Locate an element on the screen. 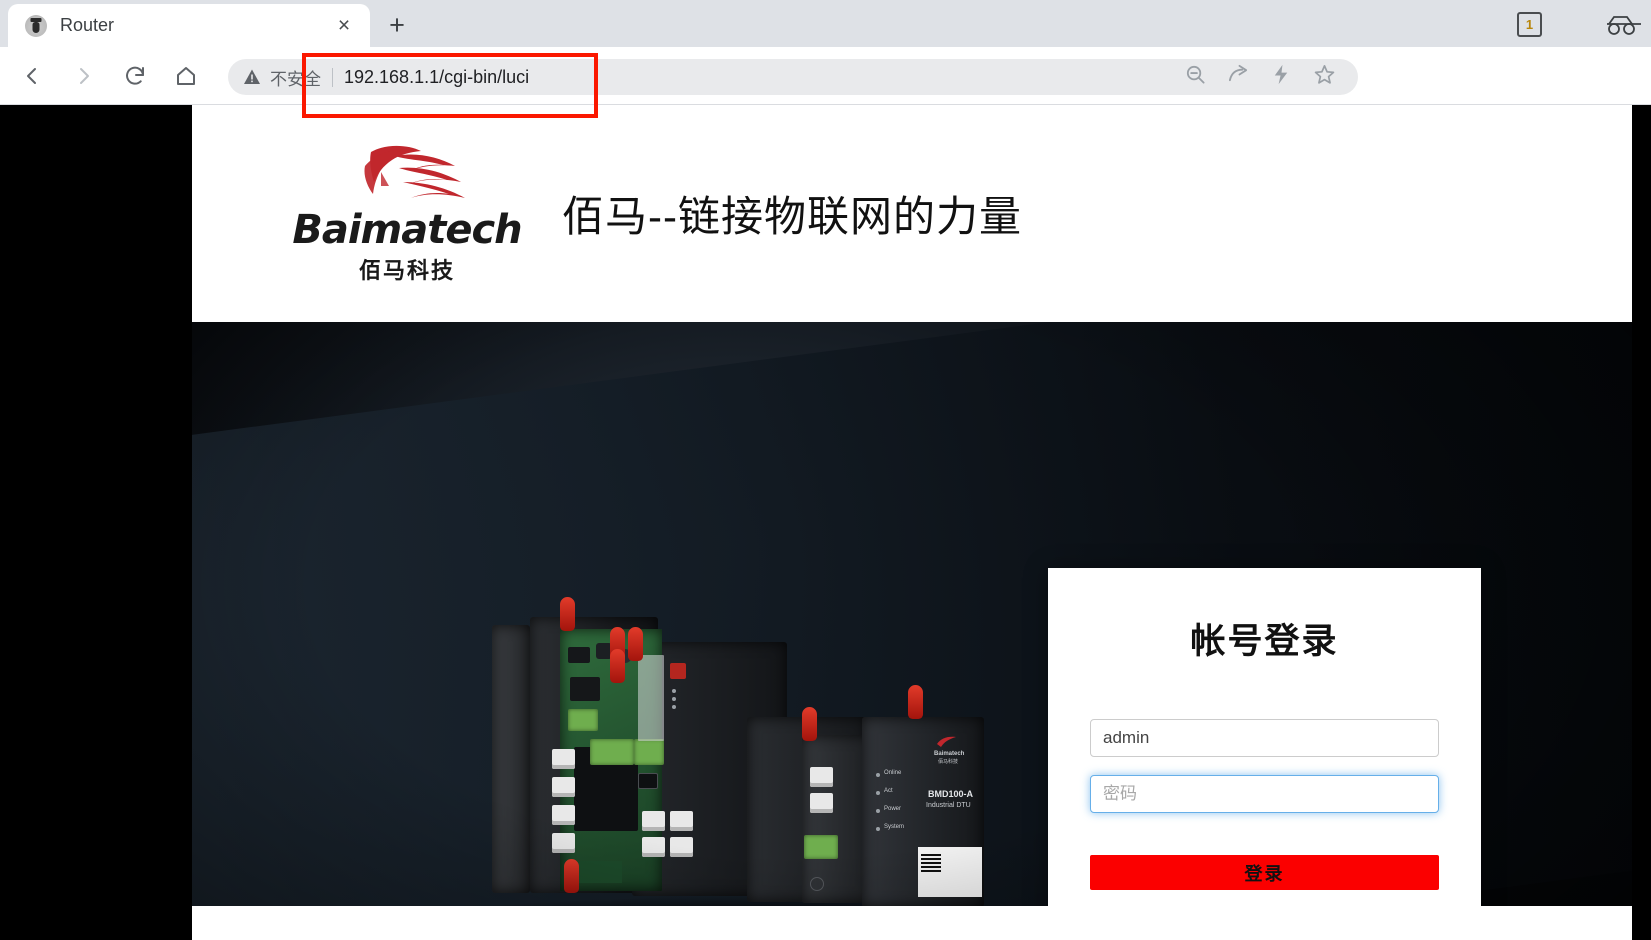  chevron-right-icon is located at coordinates (84, 76).